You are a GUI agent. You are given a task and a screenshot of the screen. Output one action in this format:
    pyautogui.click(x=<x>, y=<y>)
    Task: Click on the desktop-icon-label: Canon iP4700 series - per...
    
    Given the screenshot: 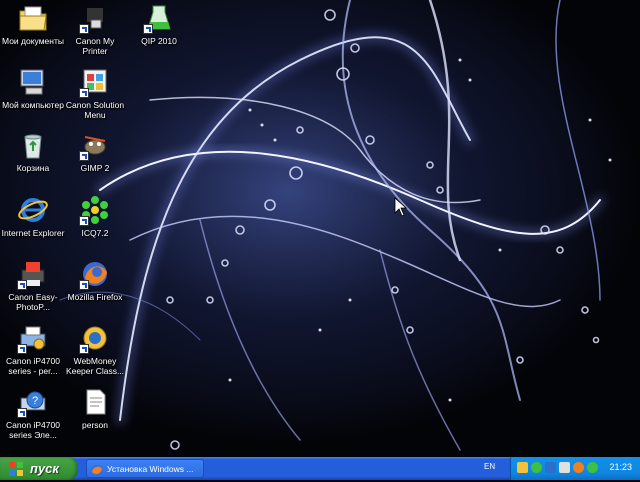 What is the action you would take?
    pyautogui.click(x=33, y=366)
    